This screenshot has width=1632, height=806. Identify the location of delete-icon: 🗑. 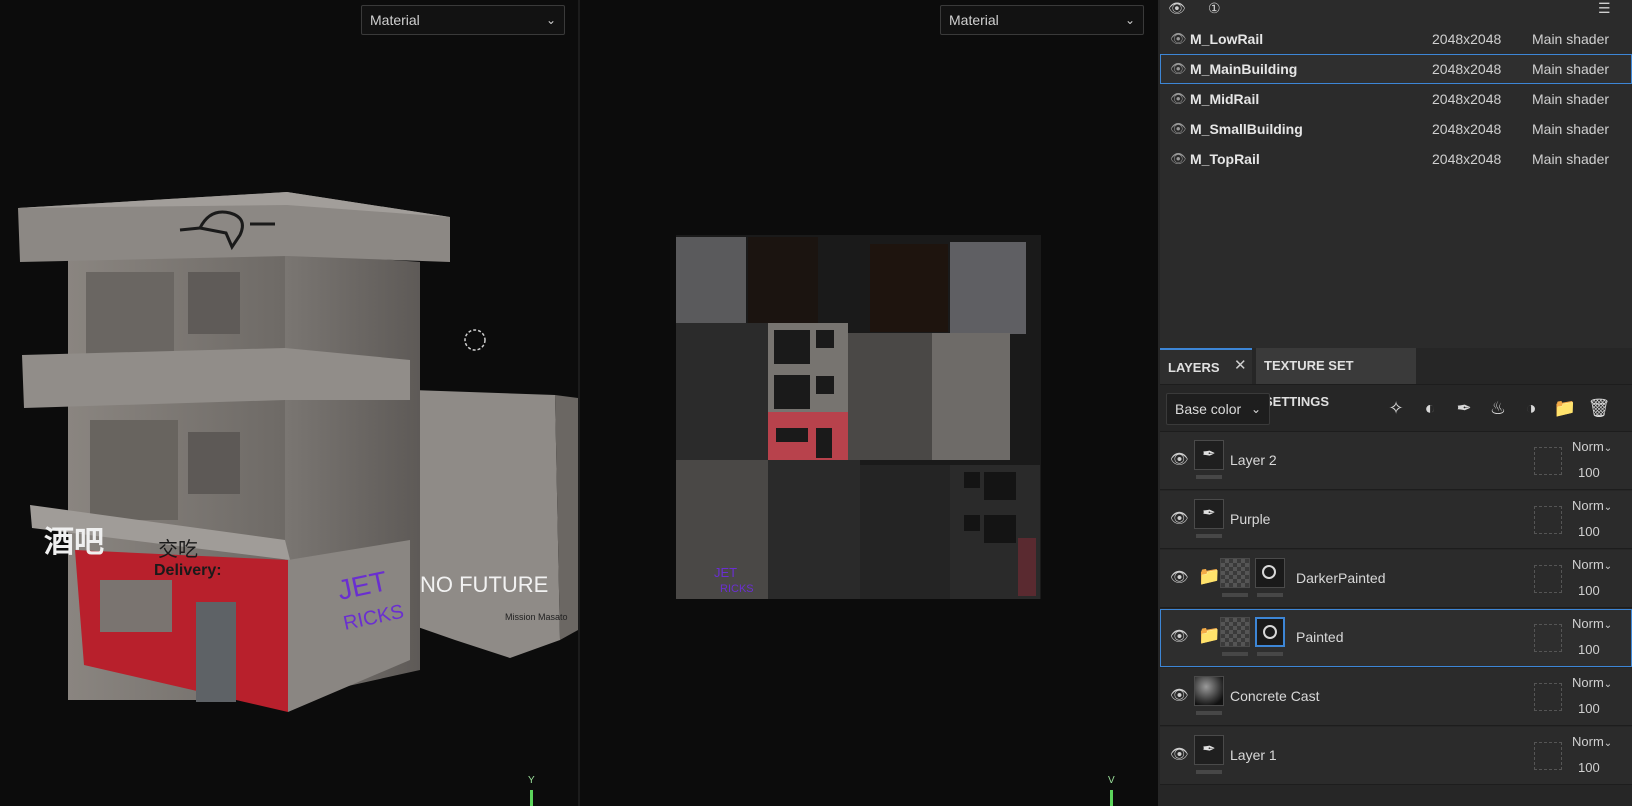
(1599, 408).